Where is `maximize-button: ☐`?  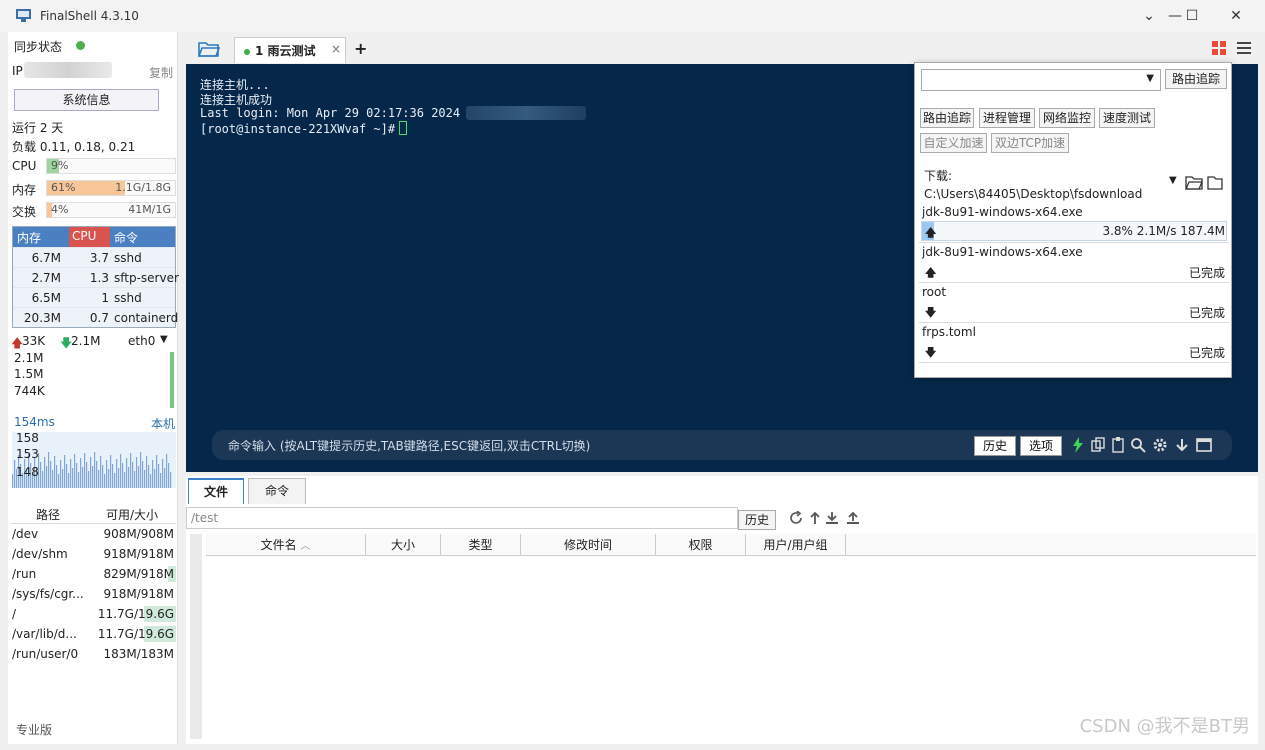
maximize-button: ☐ is located at coordinates (1192, 16).